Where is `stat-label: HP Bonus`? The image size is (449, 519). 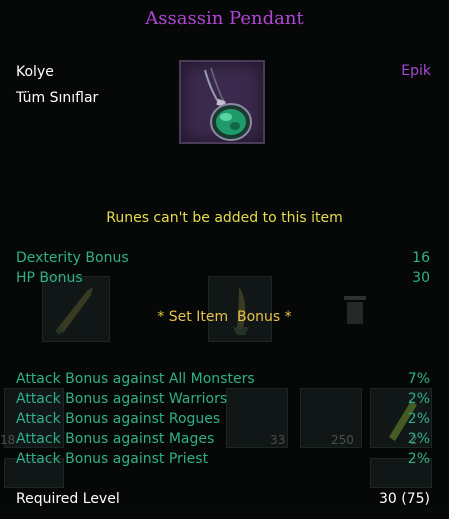 stat-label: HP Bonus is located at coordinates (49, 278).